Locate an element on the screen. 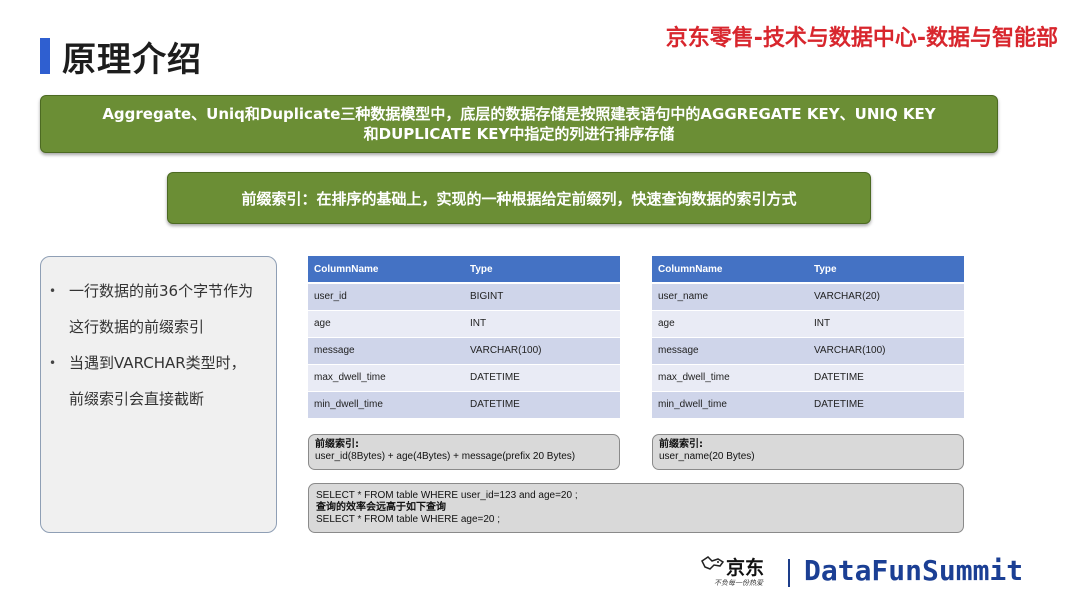  banner-line-2: 和DUPLICATE KEY中指定的列进行排序存储 is located at coordinates (519, 134).